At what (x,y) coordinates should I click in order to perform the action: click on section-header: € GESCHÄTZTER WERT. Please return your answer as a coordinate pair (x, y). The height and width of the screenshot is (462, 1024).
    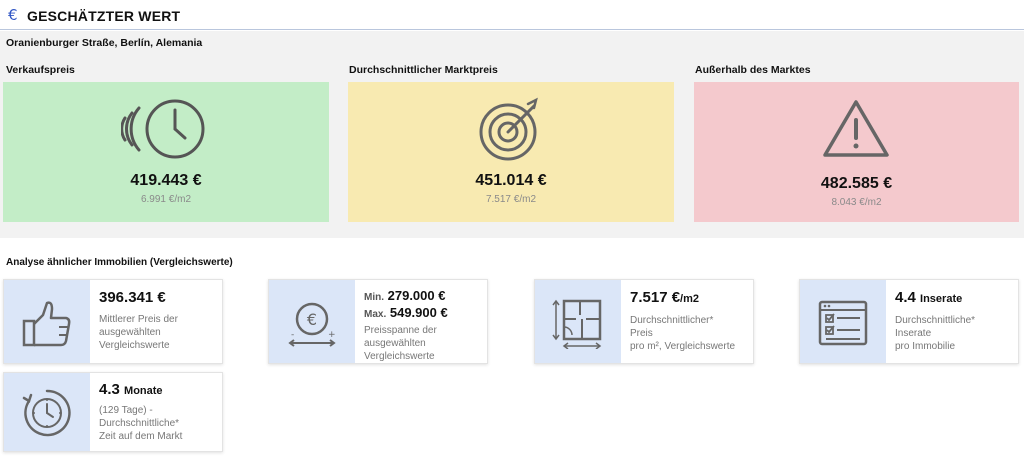
    Looking at the image, I should click on (512, 15).